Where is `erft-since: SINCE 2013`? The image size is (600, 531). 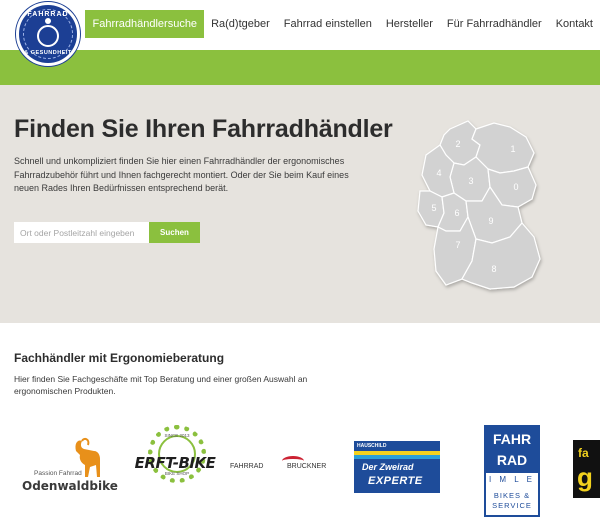 erft-since: SINCE 2013 is located at coordinates (177, 435).